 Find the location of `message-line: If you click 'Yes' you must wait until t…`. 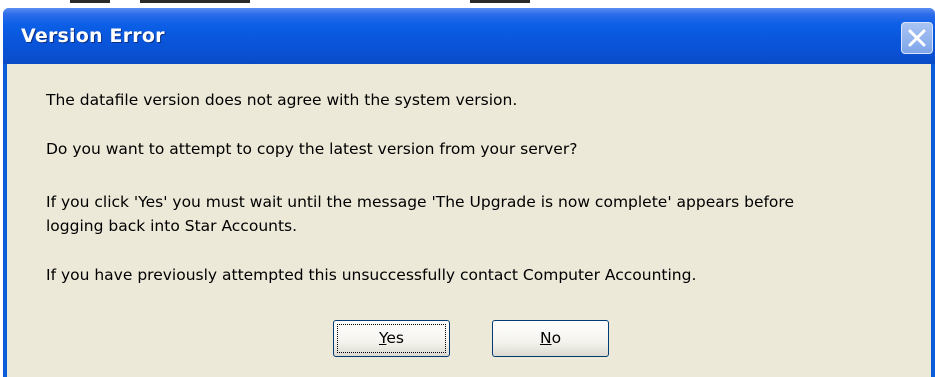

message-line: If you click 'Yes' you must wait until t… is located at coordinates (420, 202).